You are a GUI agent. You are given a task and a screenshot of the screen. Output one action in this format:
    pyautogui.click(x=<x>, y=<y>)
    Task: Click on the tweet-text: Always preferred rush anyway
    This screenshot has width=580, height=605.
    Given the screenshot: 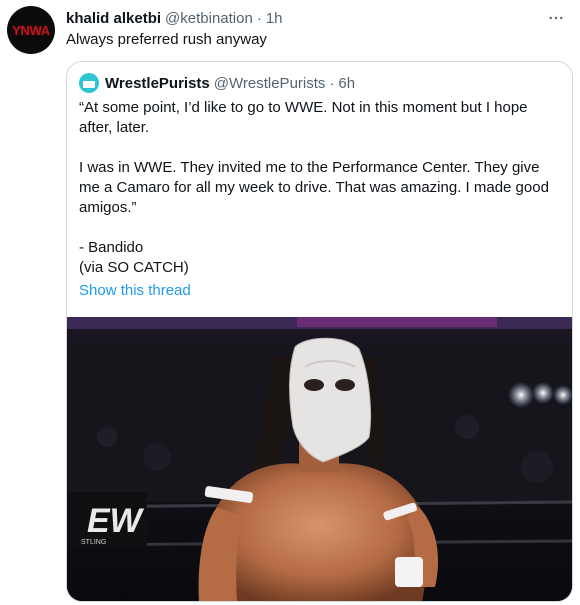 What is the action you would take?
    pyautogui.click(x=166, y=39)
    